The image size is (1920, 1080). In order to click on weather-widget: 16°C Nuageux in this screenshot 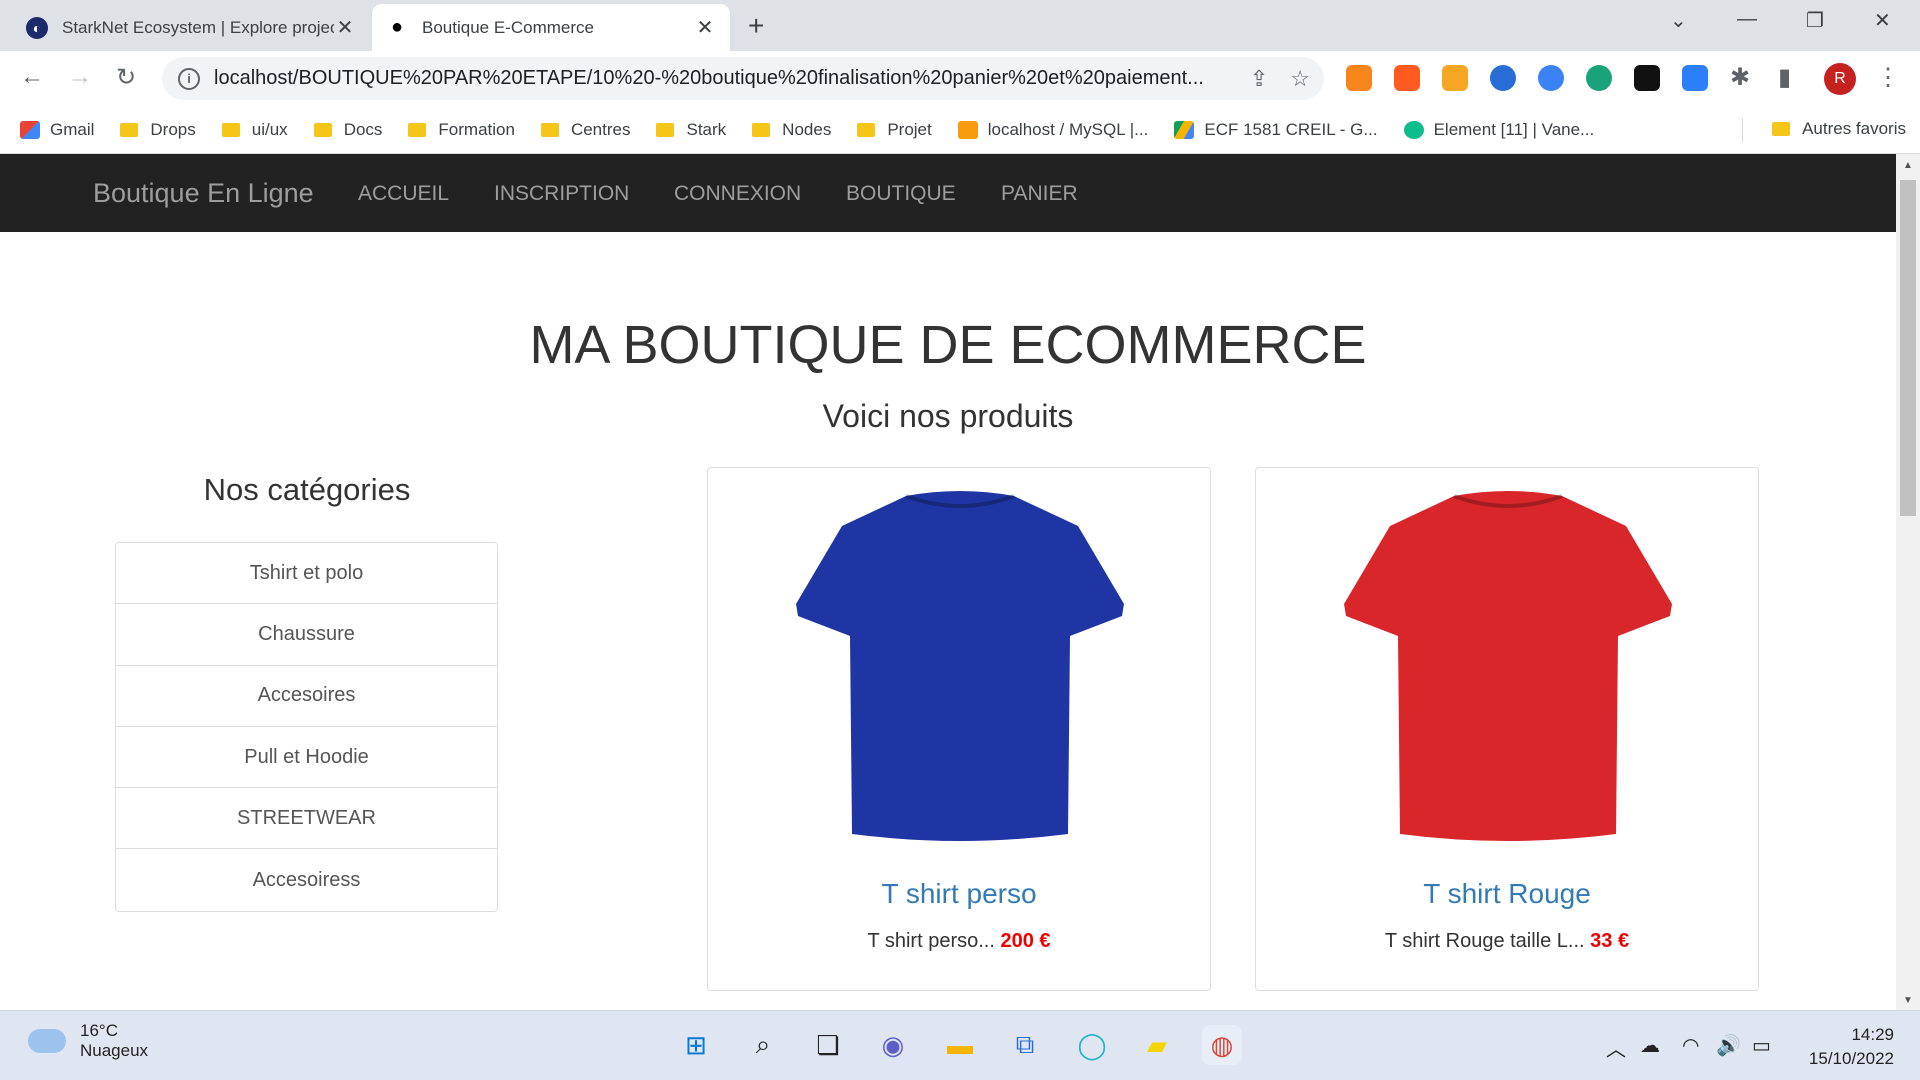, I will do `click(88, 1041)`.